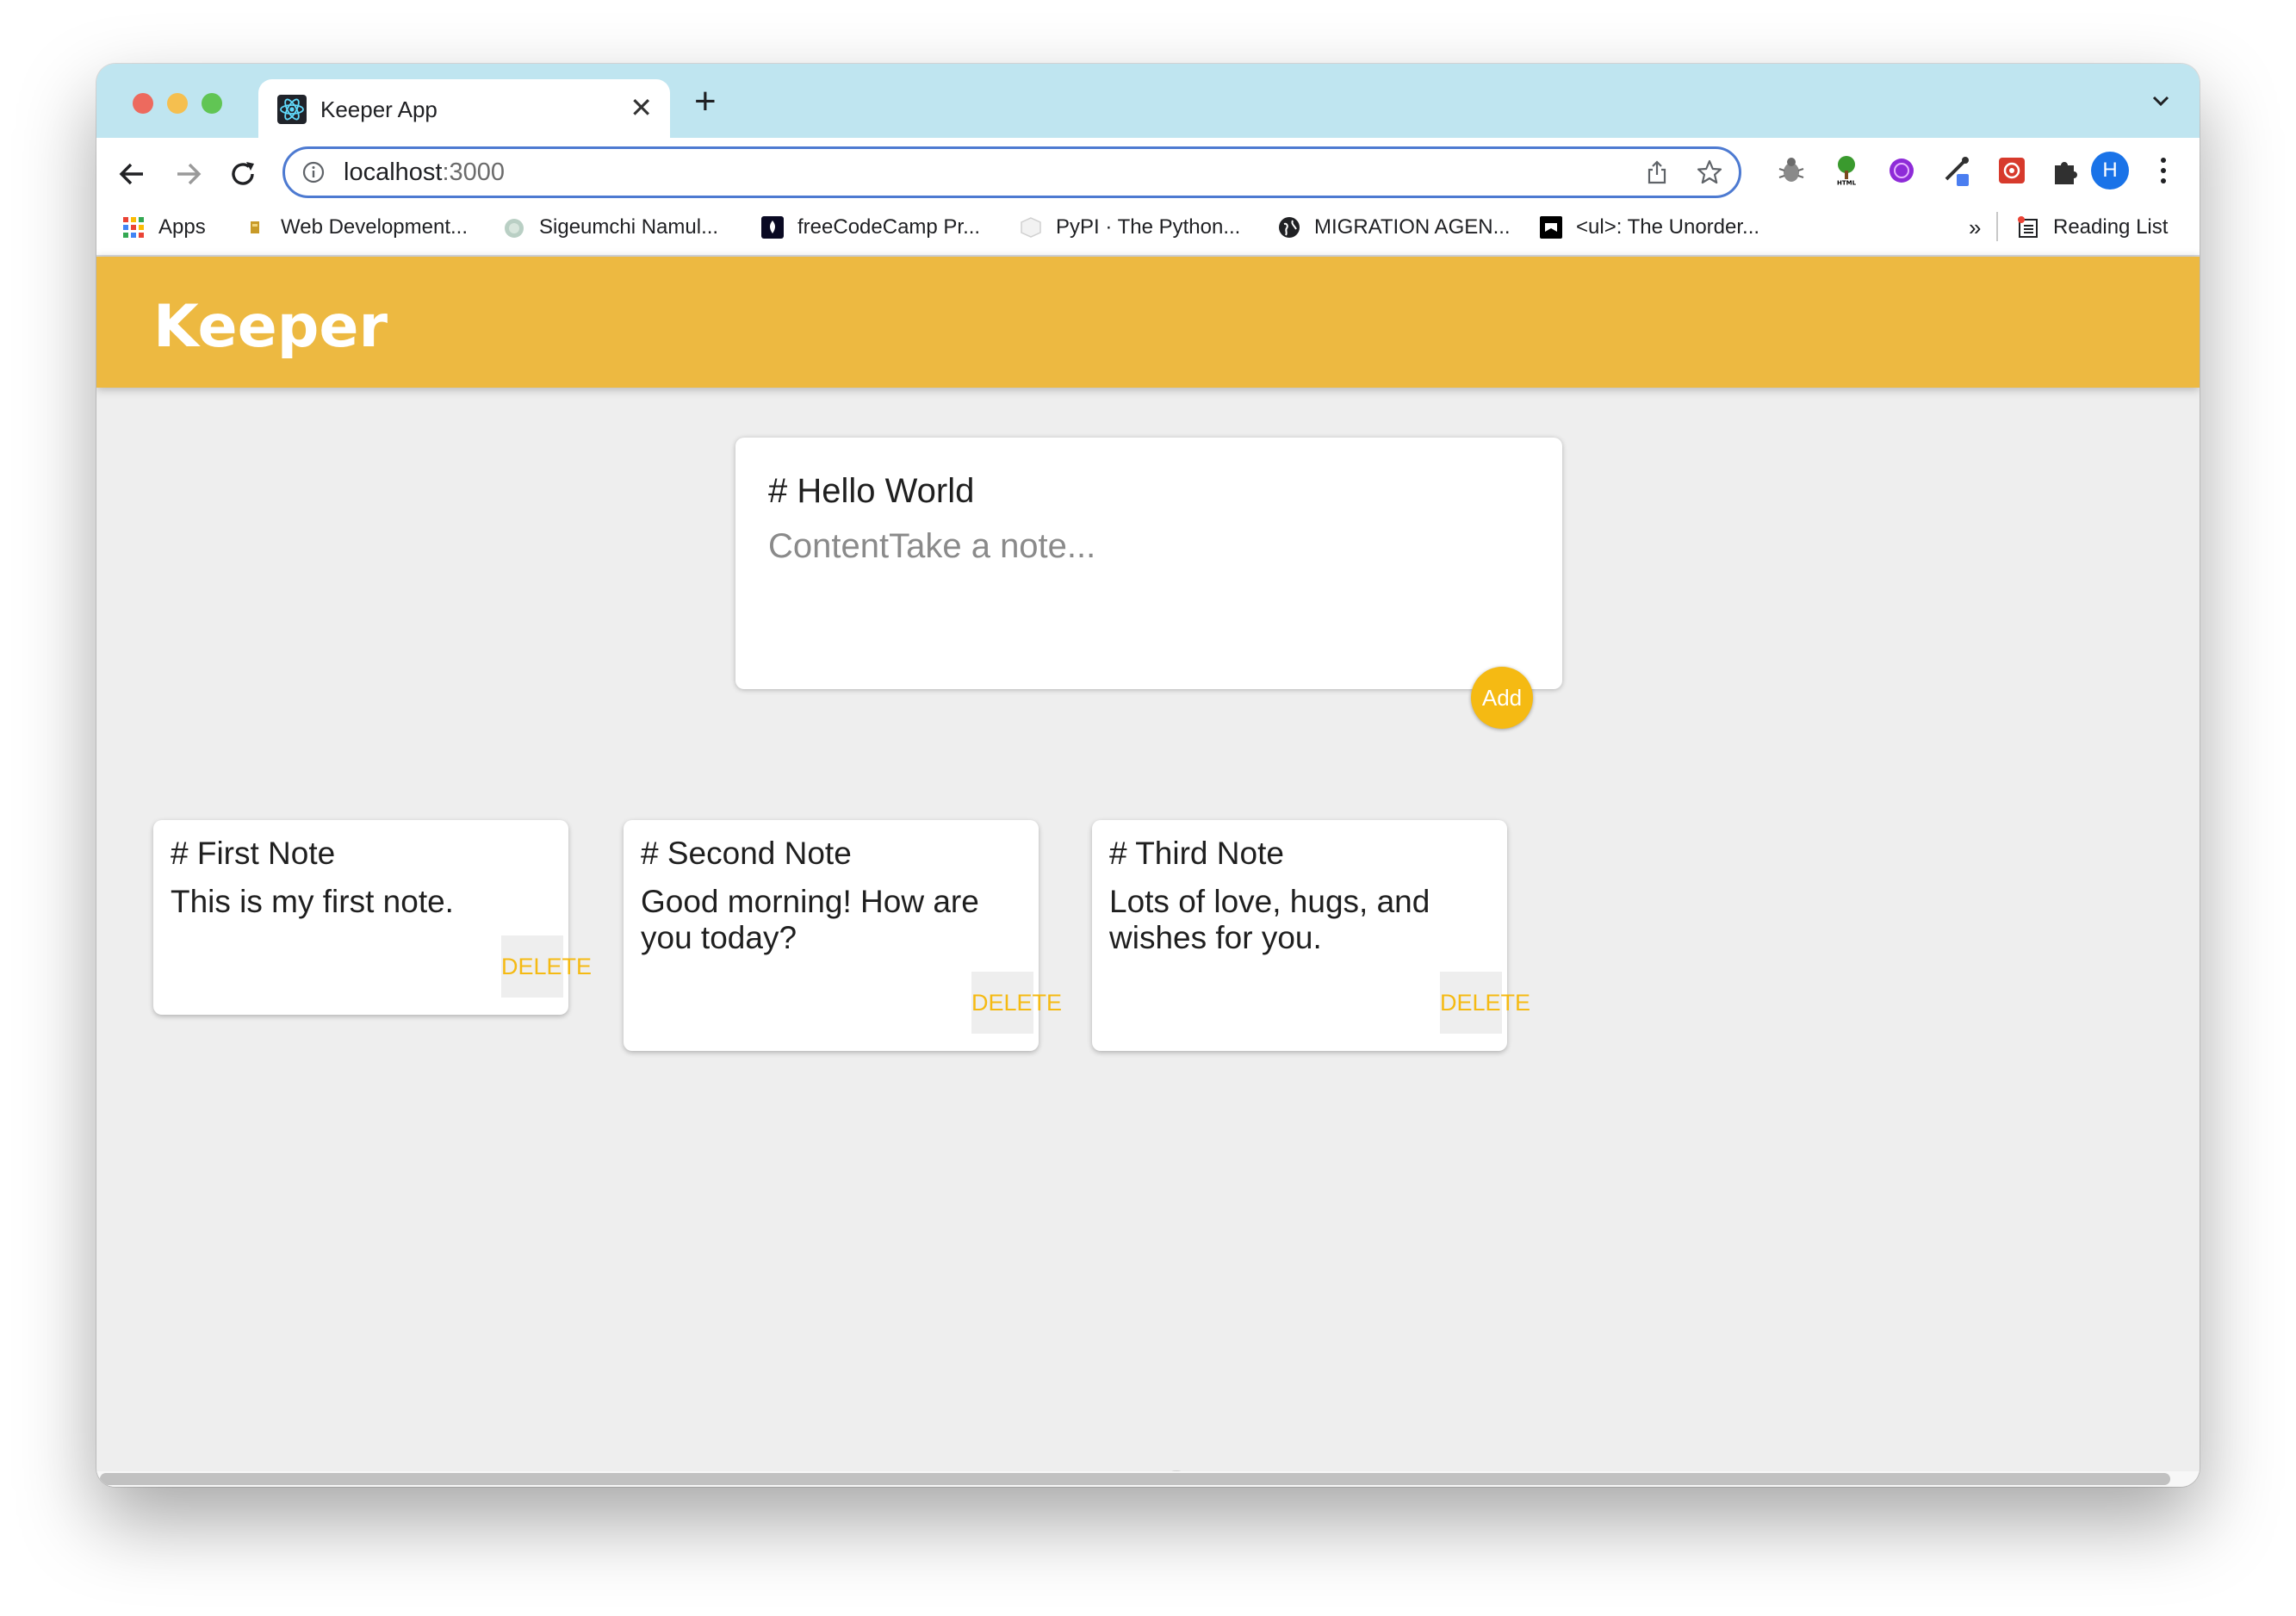 This screenshot has width=2296, height=1616. I want to click on tab-strip: Keeper App ✕ +, so click(1148, 102).